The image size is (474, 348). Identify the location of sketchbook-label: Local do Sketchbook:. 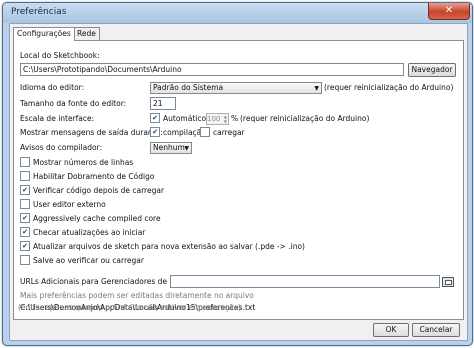
(60, 55).